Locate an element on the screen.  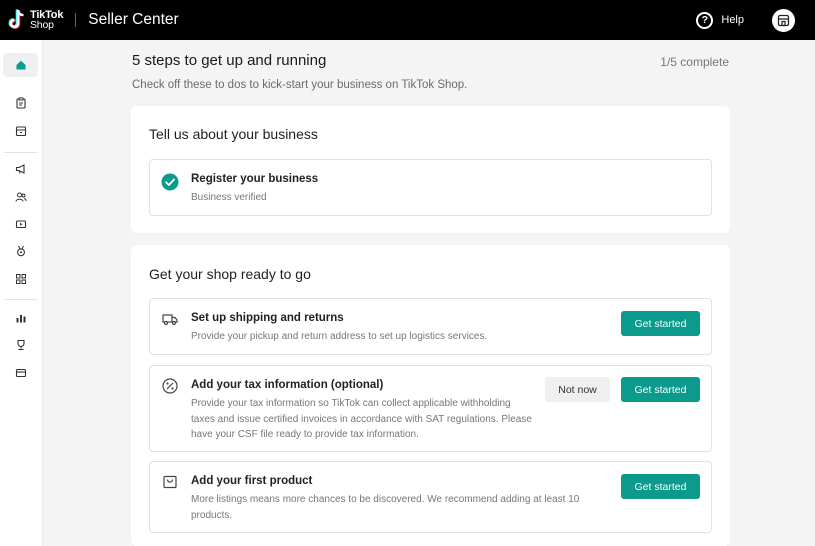
app-title: Seller Center is located at coordinates (133, 19).